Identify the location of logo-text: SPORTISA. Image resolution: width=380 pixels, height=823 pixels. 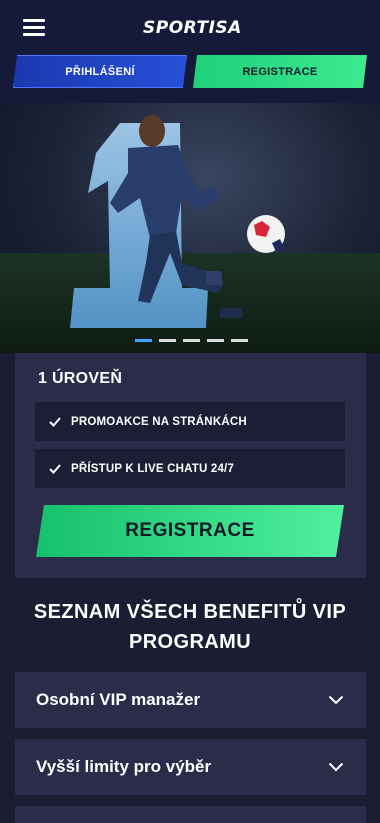
(192, 28).